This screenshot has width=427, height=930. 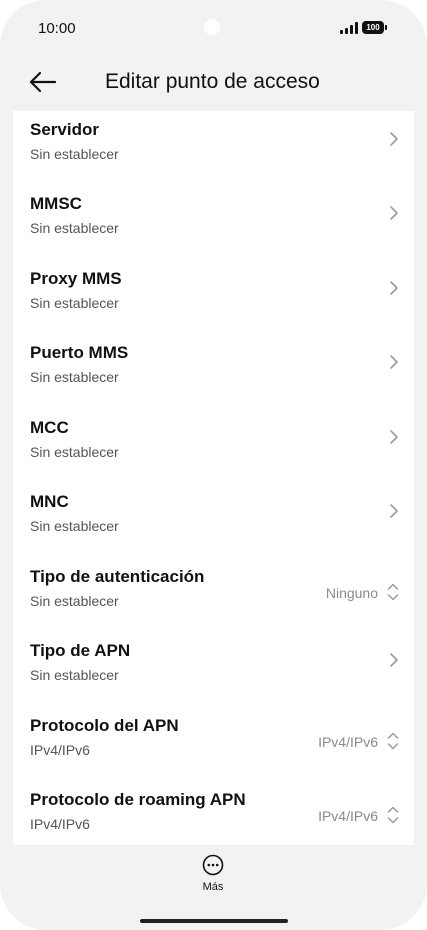 What do you see at coordinates (213, 667) in the screenshot?
I see `setting-row-tipo-apn: Tipo de APN Sin establecer` at bounding box center [213, 667].